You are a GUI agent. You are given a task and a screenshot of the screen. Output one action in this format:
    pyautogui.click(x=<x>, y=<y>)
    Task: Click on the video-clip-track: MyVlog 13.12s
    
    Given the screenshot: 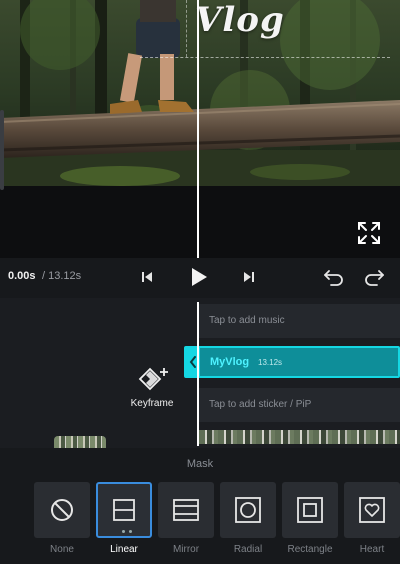 What is the action you would take?
    pyautogui.click(x=292, y=362)
    